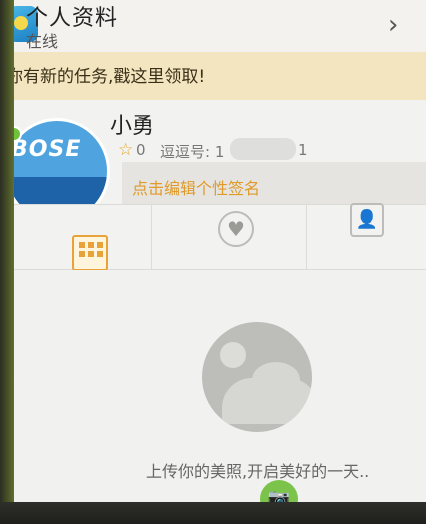  What do you see at coordinates (399, 25) in the screenshot?
I see `chevron-right-icon: ›` at bounding box center [399, 25].